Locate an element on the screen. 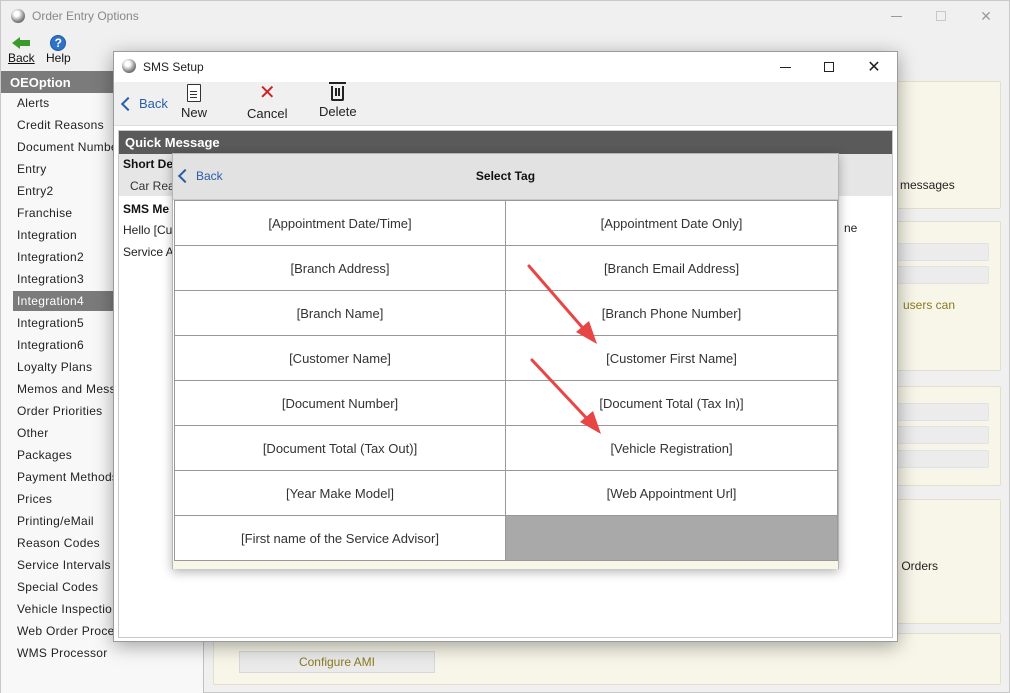 The image size is (1010, 693). new-label: New is located at coordinates (194, 112).